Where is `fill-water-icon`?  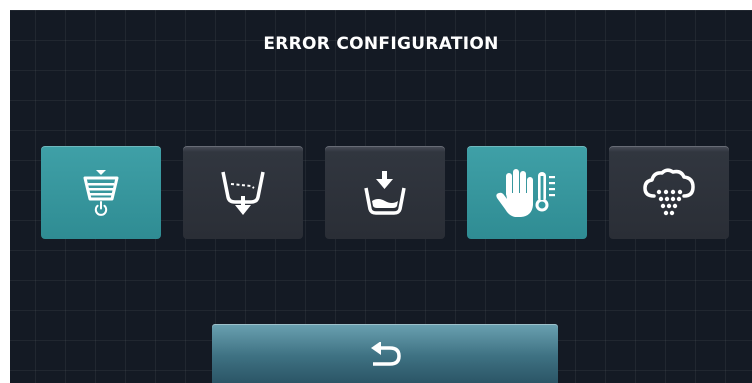 fill-water-icon is located at coordinates (385, 192).